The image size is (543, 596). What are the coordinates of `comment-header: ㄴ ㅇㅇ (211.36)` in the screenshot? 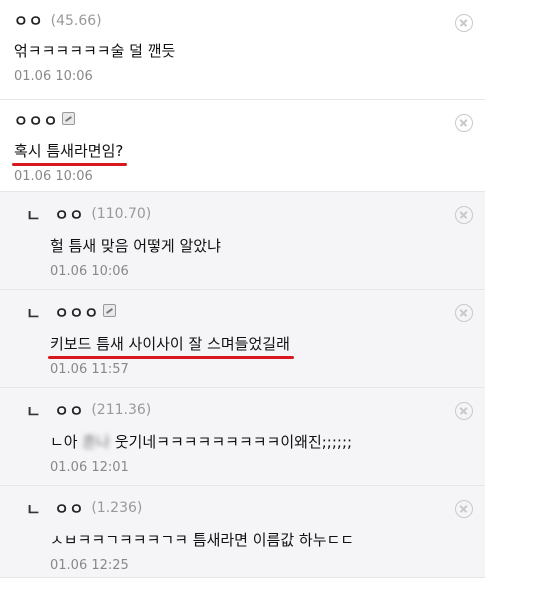 It's located at (234, 410).